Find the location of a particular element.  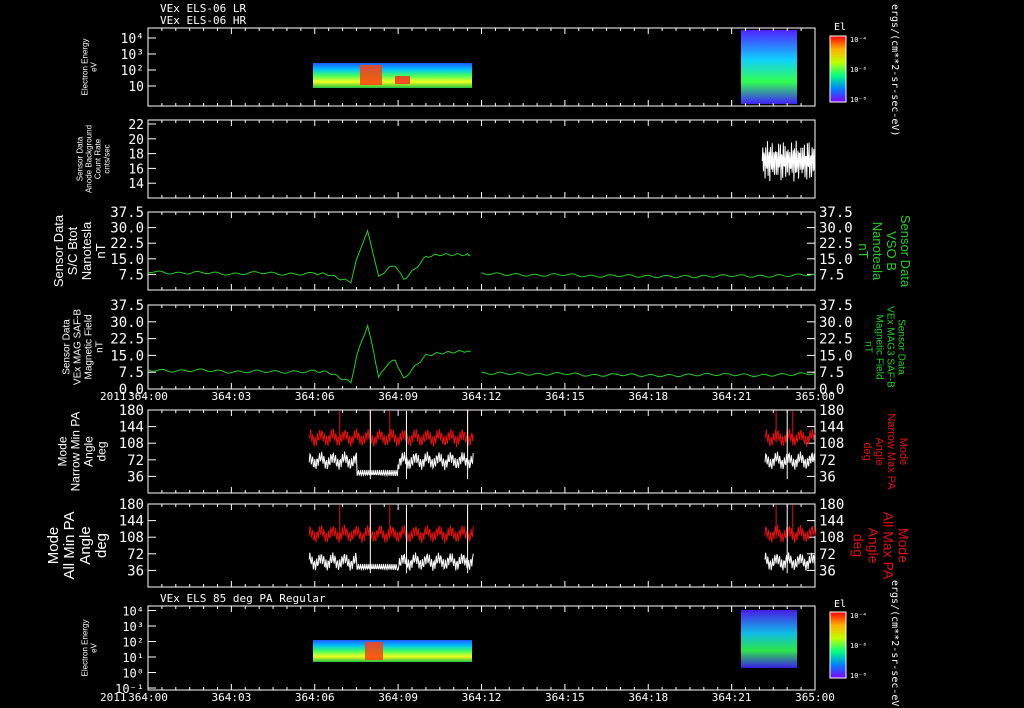

right-axis-label-line: Mode is located at coordinates (903, 452).